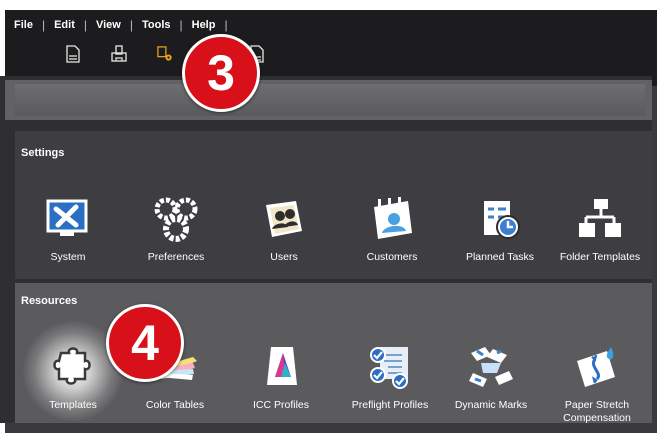  I want to click on settings-item-label: Users, so click(284, 257).